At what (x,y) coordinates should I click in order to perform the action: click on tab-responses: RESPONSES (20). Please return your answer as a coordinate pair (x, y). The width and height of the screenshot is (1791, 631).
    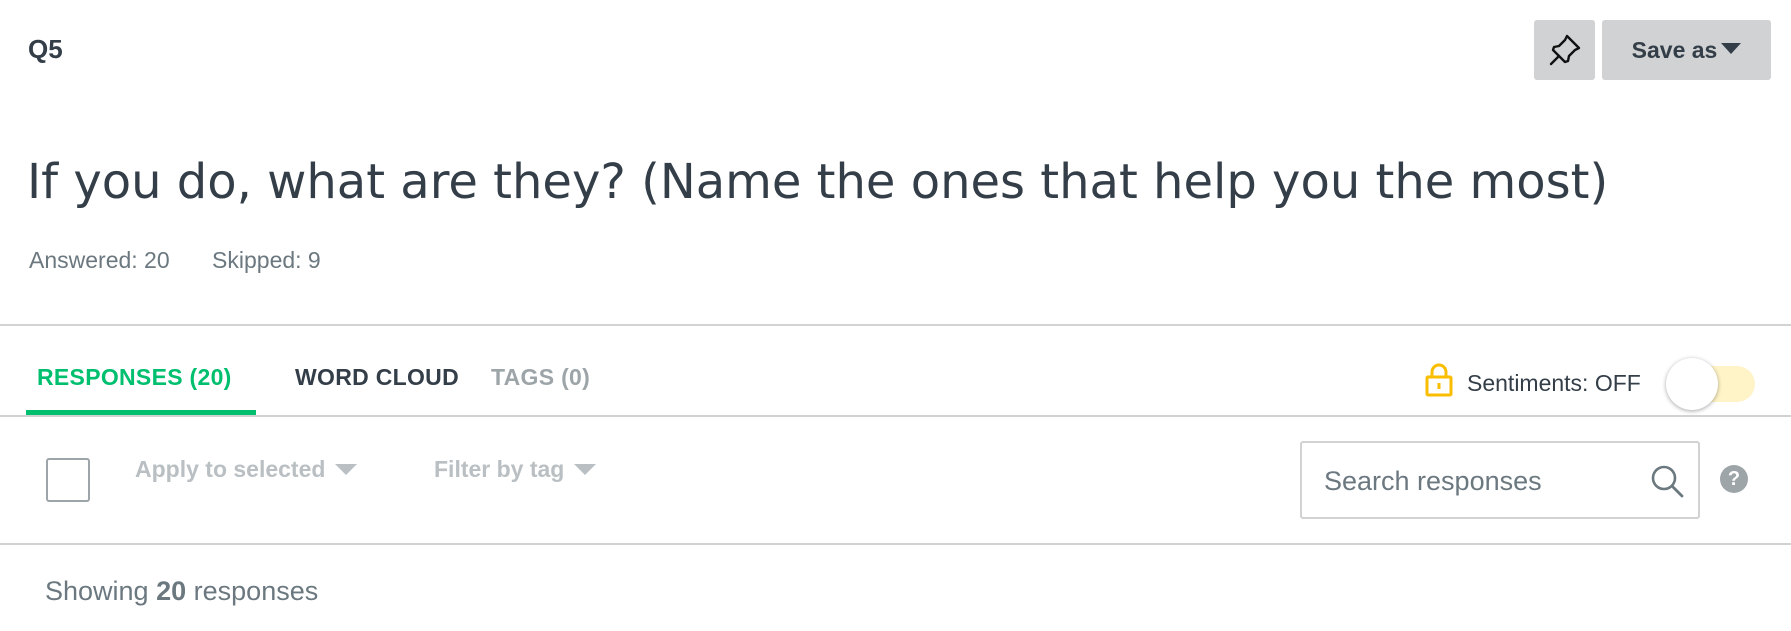
    Looking at the image, I should click on (134, 377).